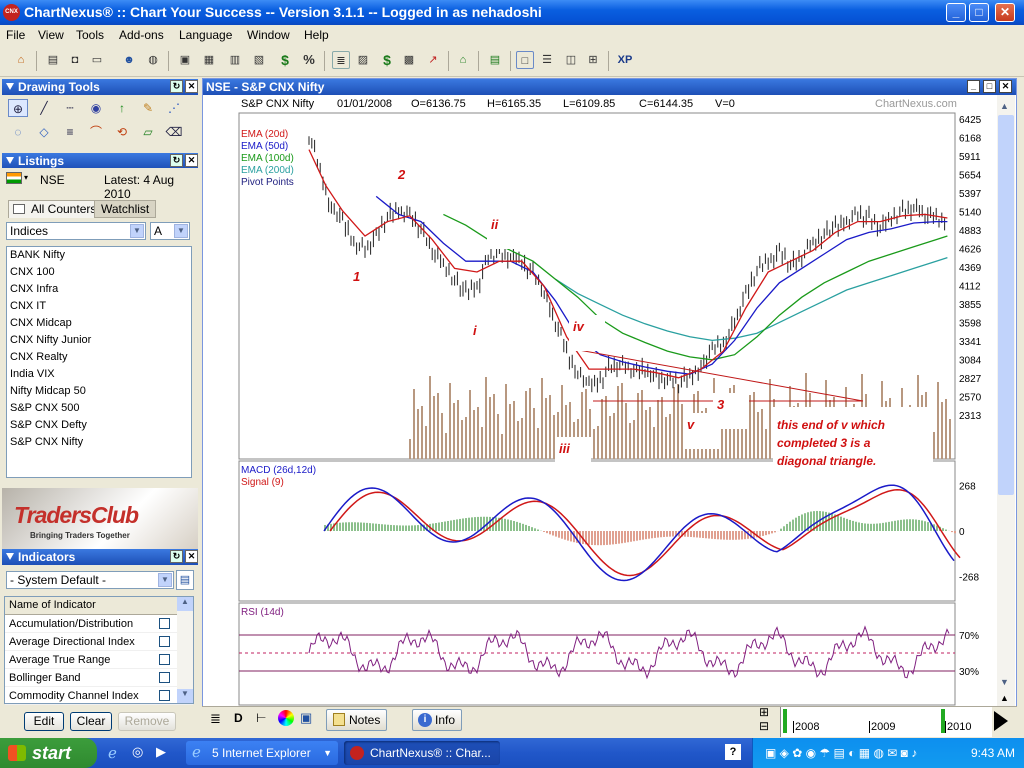 This screenshot has height=768, width=1024. Describe the element at coordinates (99, 374) in the screenshot. I see `list-item: India VIX` at that location.